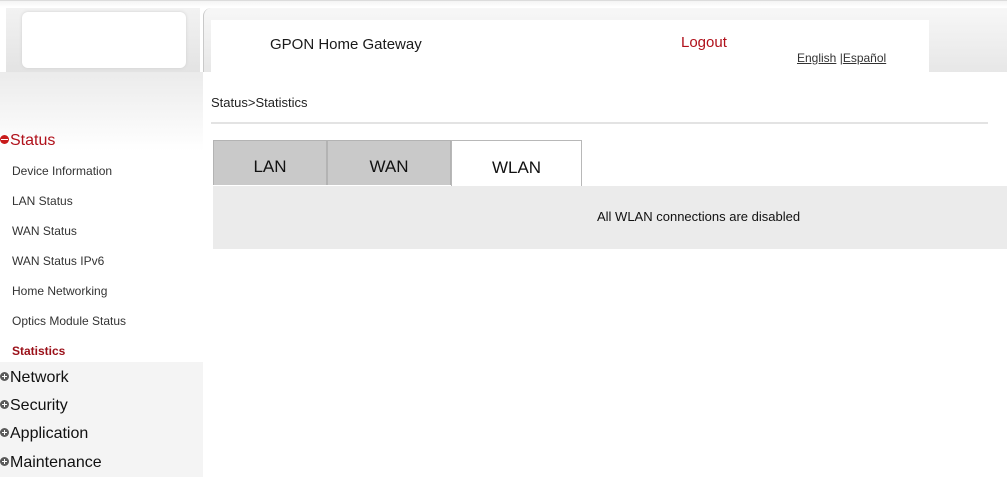  I want to click on sidebar-section-label: Maintenance, so click(56, 462).